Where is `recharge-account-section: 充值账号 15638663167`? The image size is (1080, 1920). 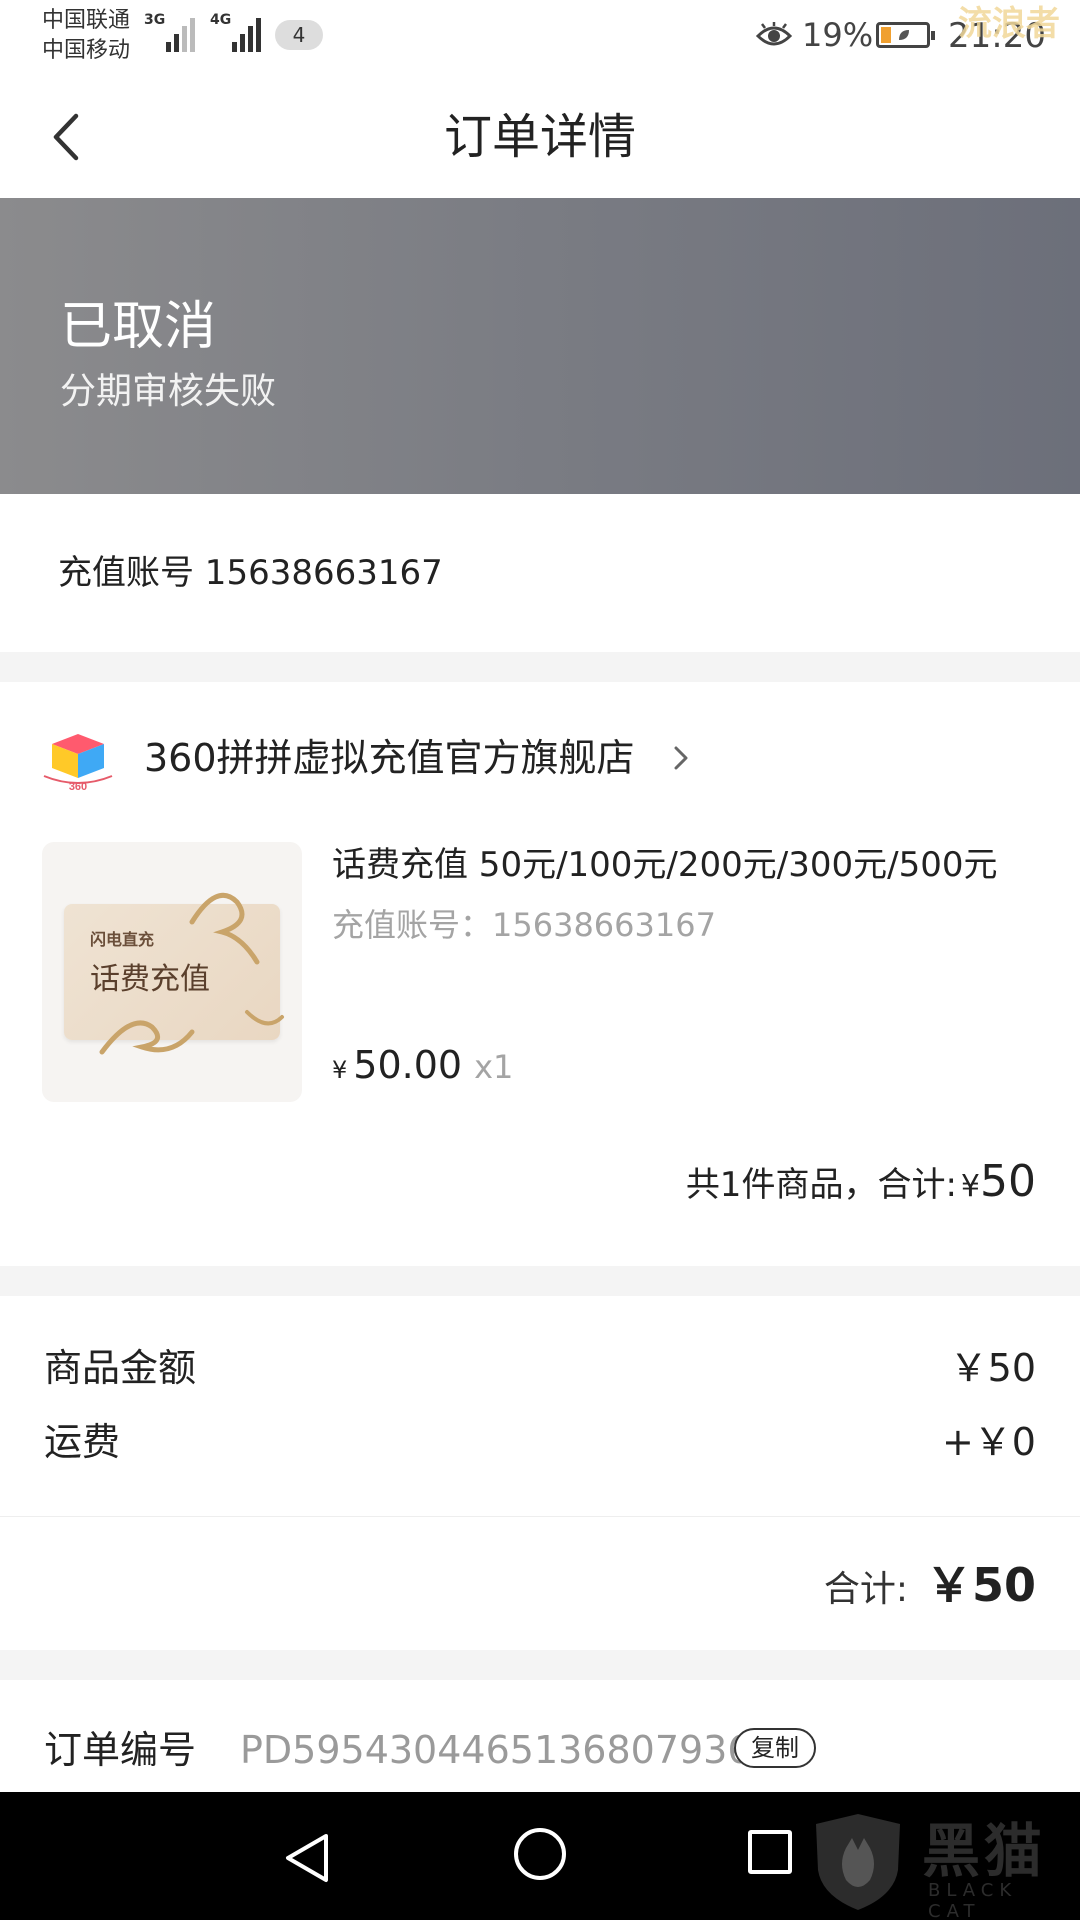
recharge-account-section: 充值账号 15638663167 is located at coordinates (540, 573).